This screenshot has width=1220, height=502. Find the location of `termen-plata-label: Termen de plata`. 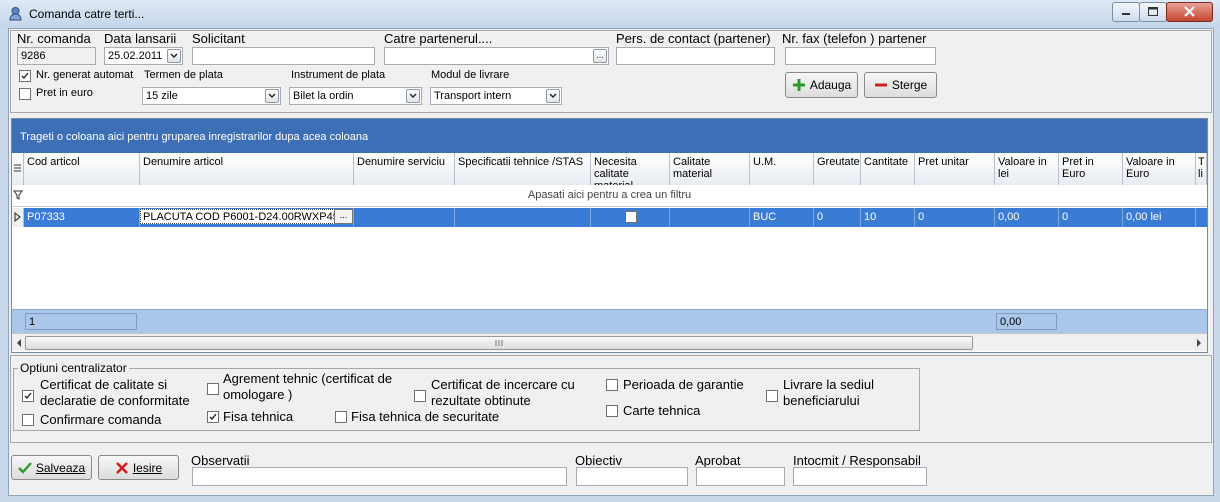

termen-plata-label: Termen de plata is located at coordinates (183, 75).